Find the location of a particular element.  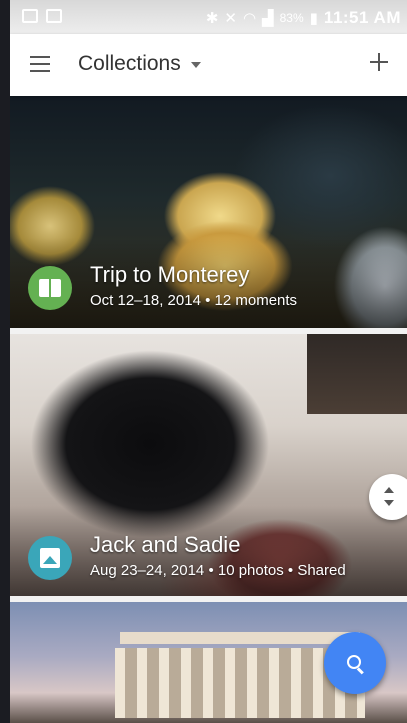

search-fab-button is located at coordinates (355, 663).